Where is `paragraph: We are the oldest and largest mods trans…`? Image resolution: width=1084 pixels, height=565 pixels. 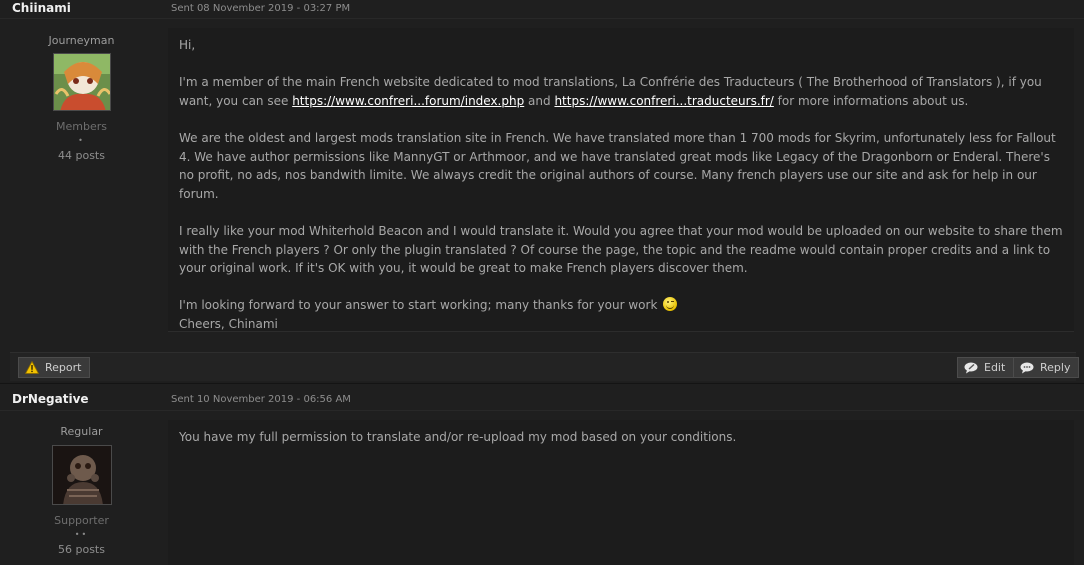
paragraph: We are the oldest and largest mods trans… is located at coordinates (617, 165).